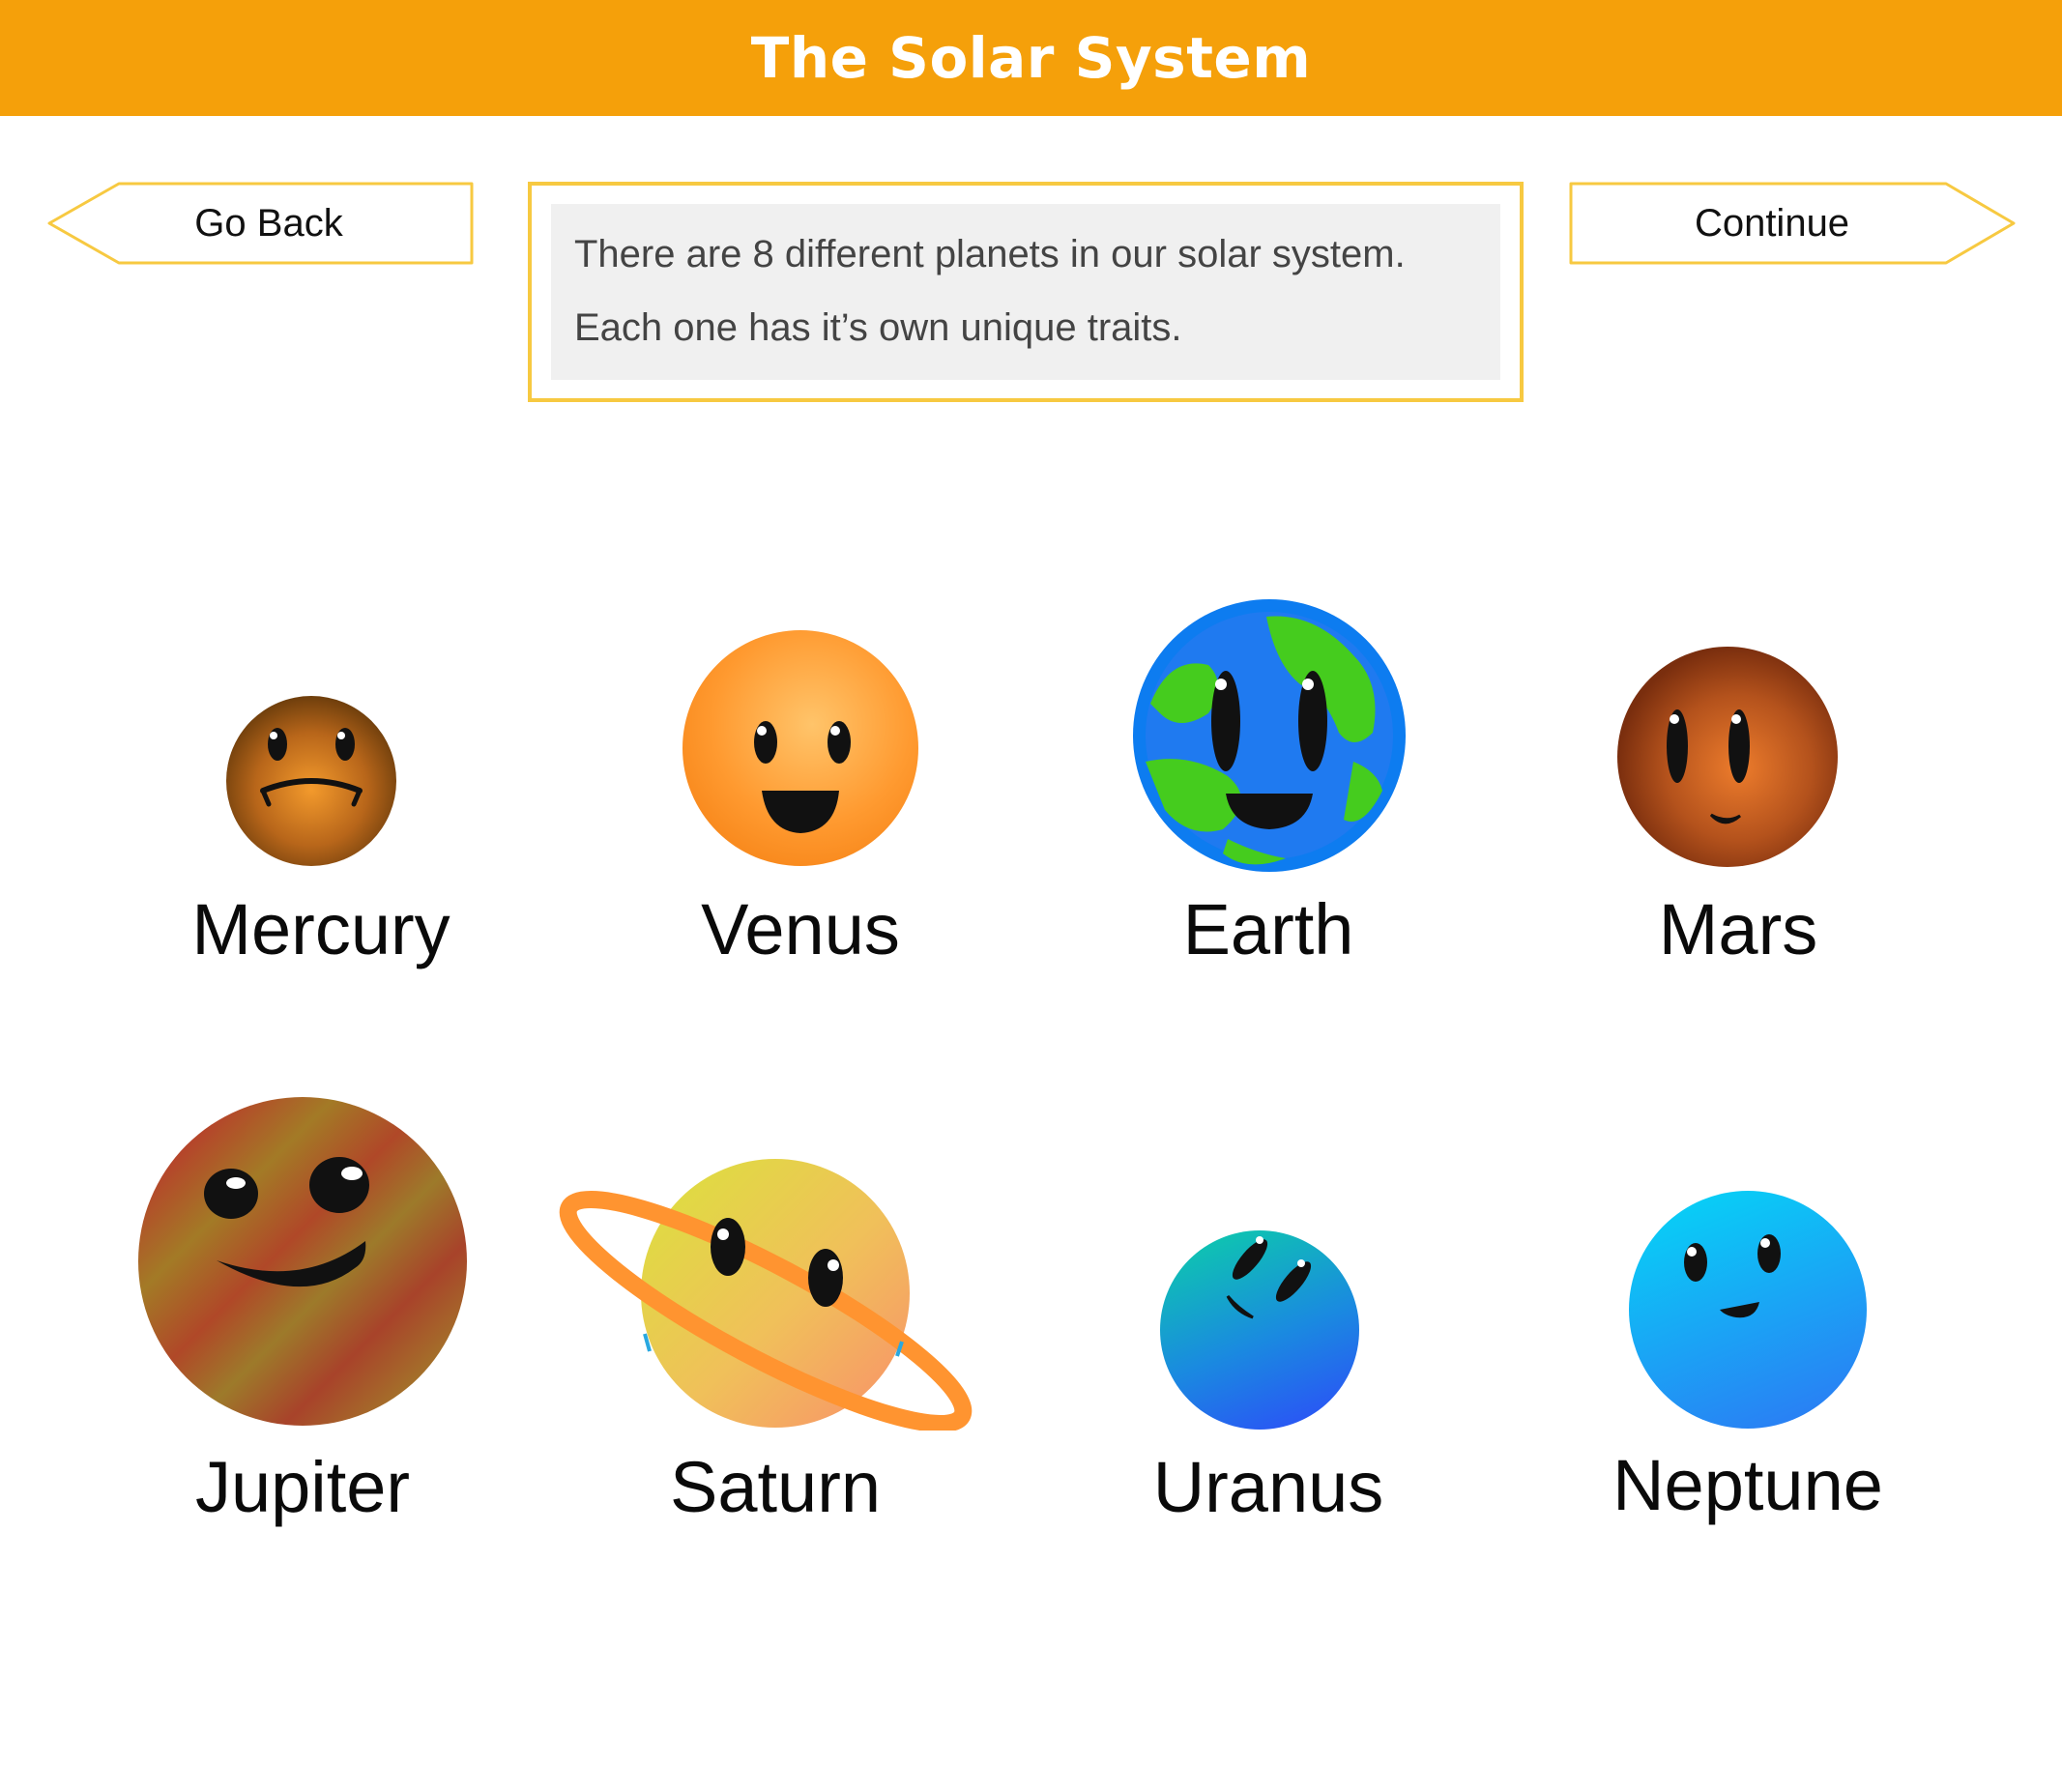 The image size is (2062, 1792). What do you see at coordinates (1268, 929) in the screenshot?
I see `planet-label-earth: Earth` at bounding box center [1268, 929].